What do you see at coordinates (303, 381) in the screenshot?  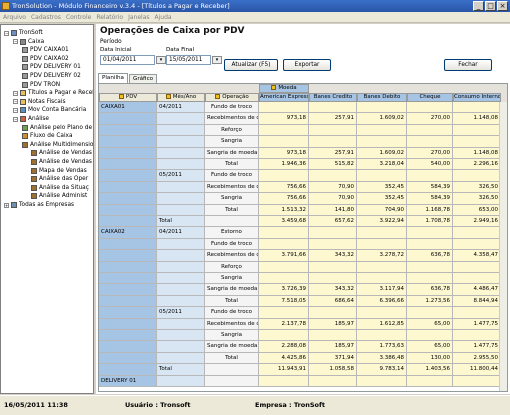 I see `table-row: DELIVERY 01` at bounding box center [303, 381].